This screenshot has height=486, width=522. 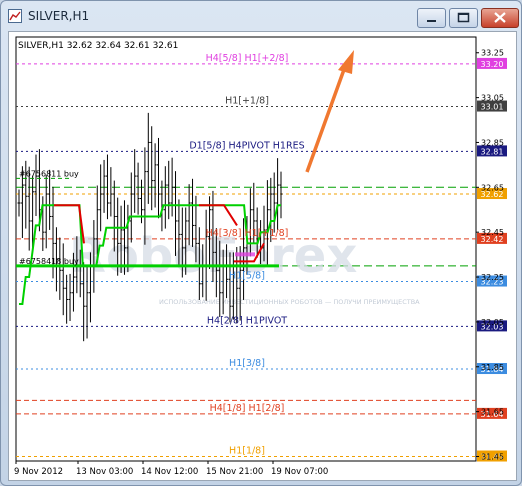 I want to click on level-label-2: D1[5/8] H4PIVOT H1RES, so click(x=246, y=145).